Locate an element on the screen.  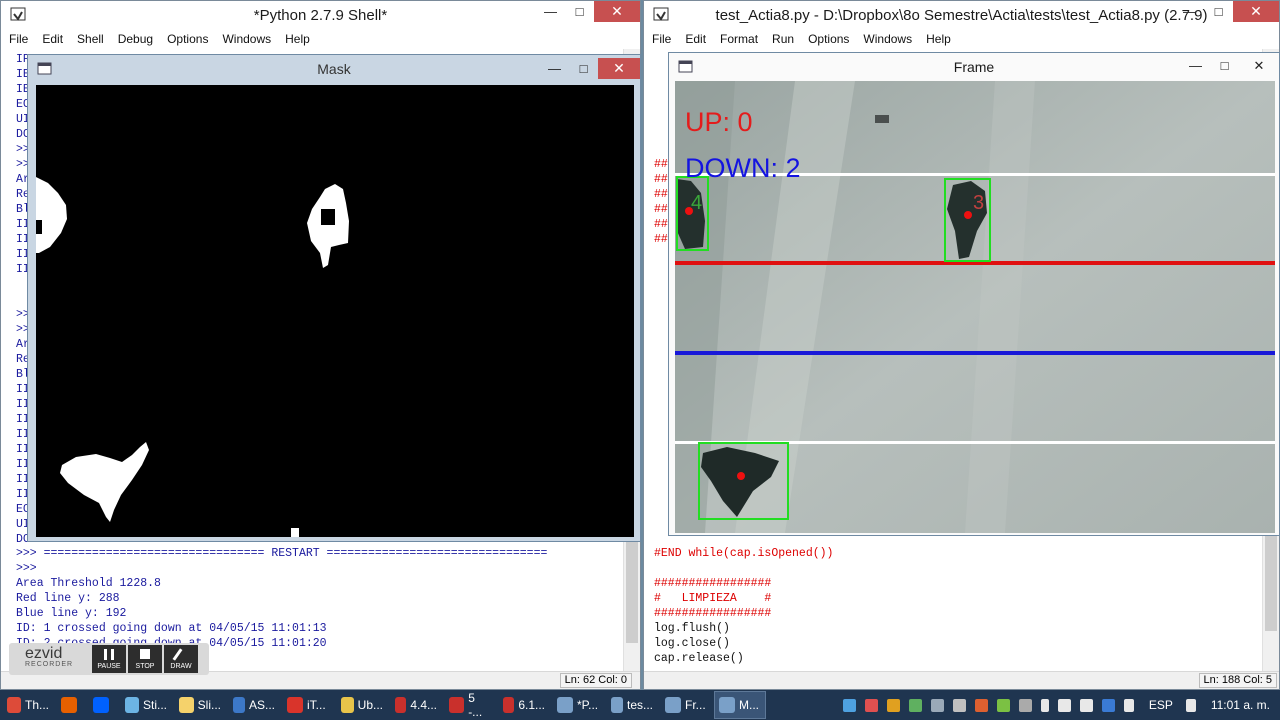
code-line: cap.release() is located at coordinates (699, 658).